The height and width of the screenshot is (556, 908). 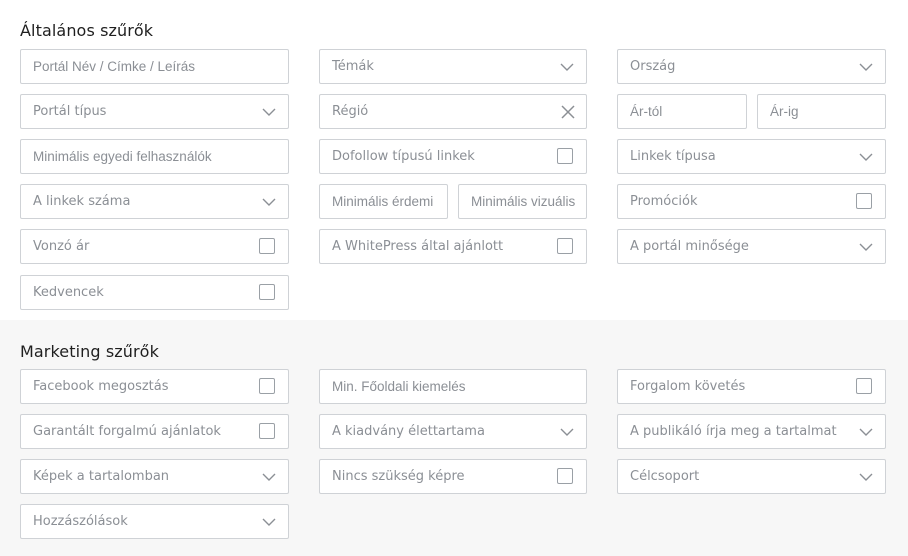 What do you see at coordinates (646, 111) in the screenshot?
I see `price-from-placeholder: Ár-tól` at bounding box center [646, 111].